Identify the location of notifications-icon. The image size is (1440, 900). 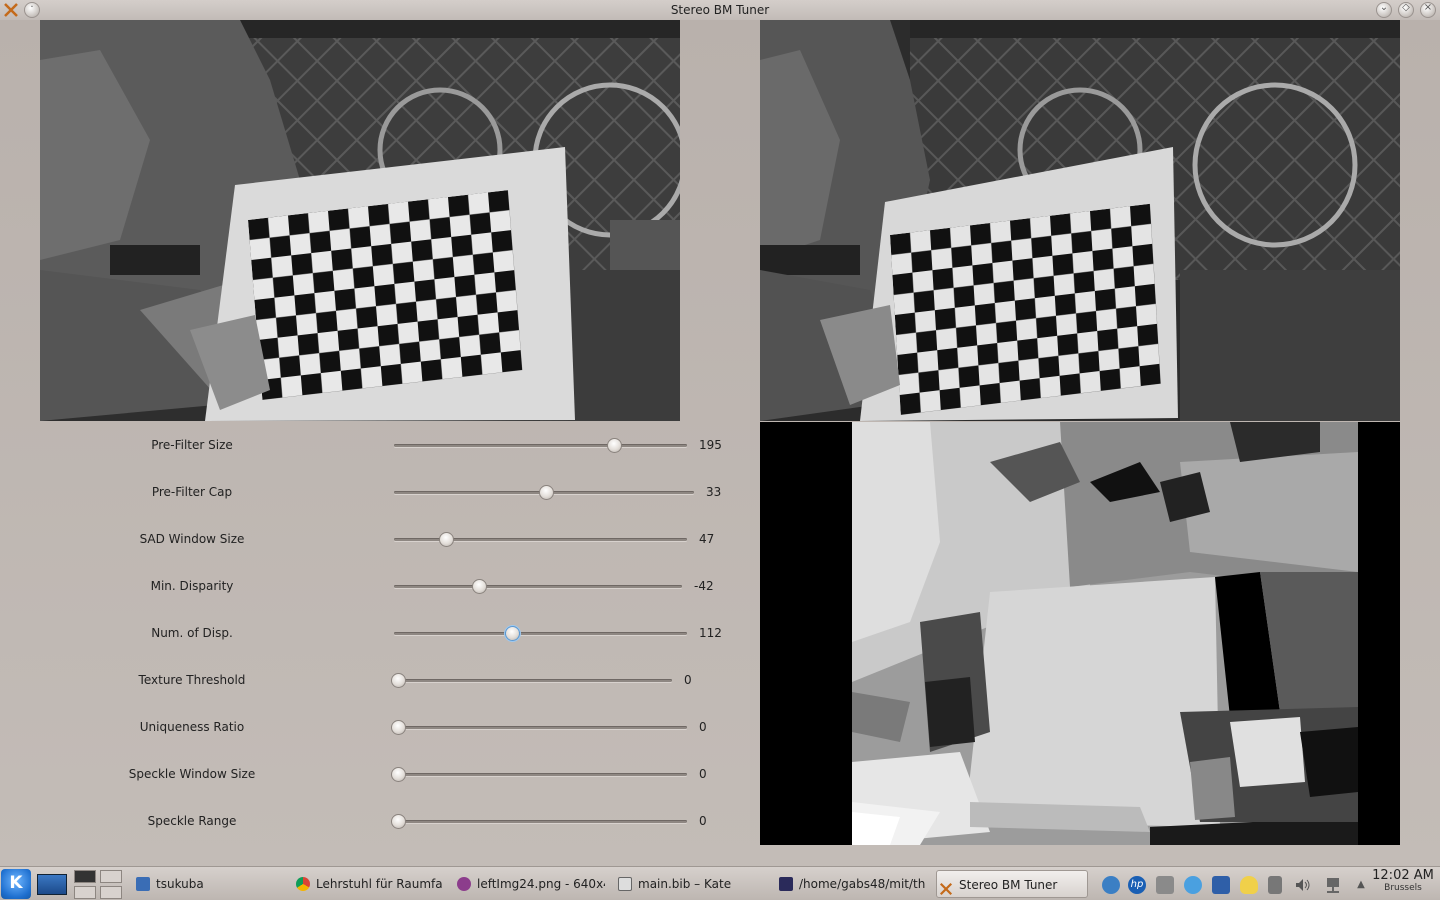
(1249, 885).